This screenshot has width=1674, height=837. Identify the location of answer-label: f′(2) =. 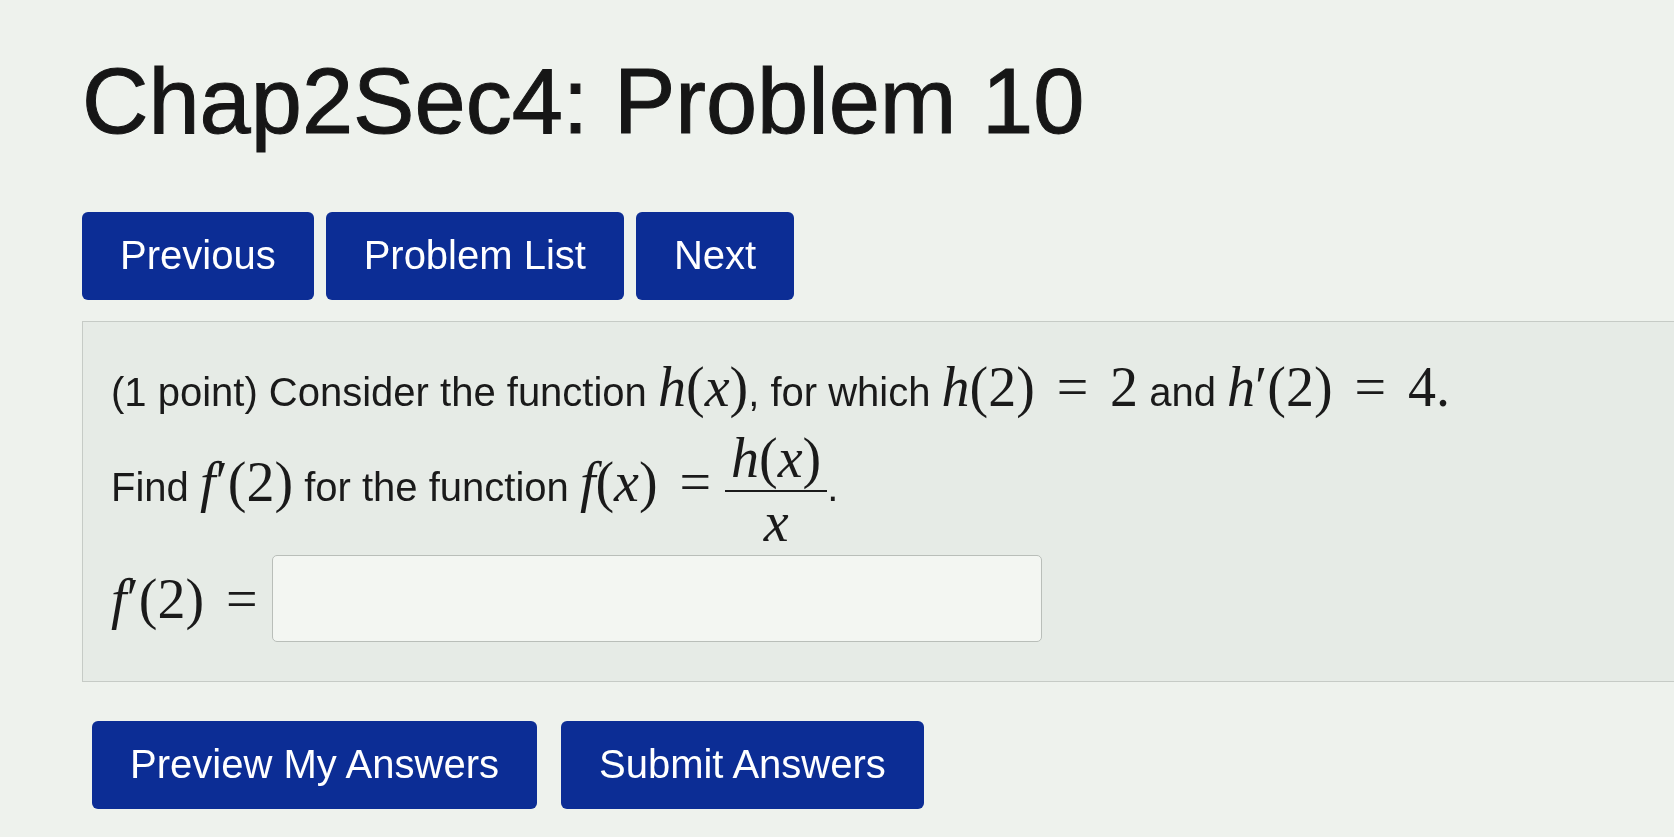
(184, 598).